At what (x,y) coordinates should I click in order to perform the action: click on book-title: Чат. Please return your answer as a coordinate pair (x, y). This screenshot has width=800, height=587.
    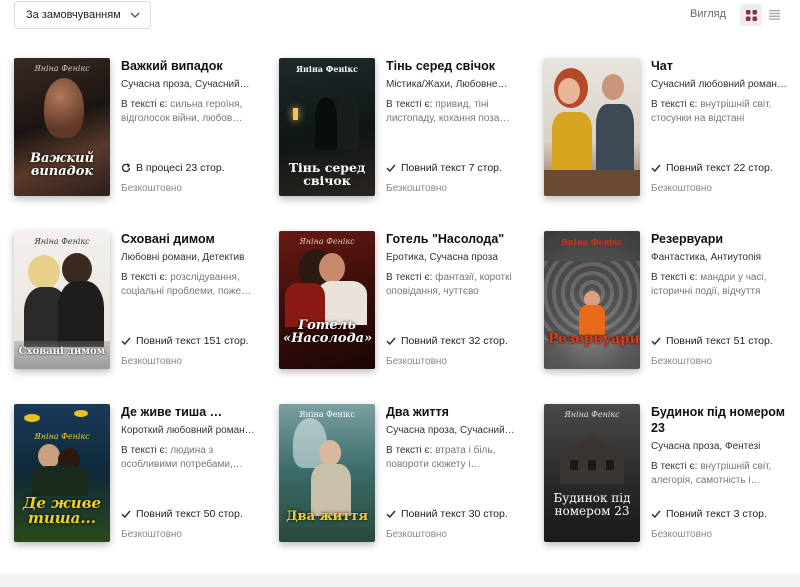
    Looking at the image, I should click on (725, 66).